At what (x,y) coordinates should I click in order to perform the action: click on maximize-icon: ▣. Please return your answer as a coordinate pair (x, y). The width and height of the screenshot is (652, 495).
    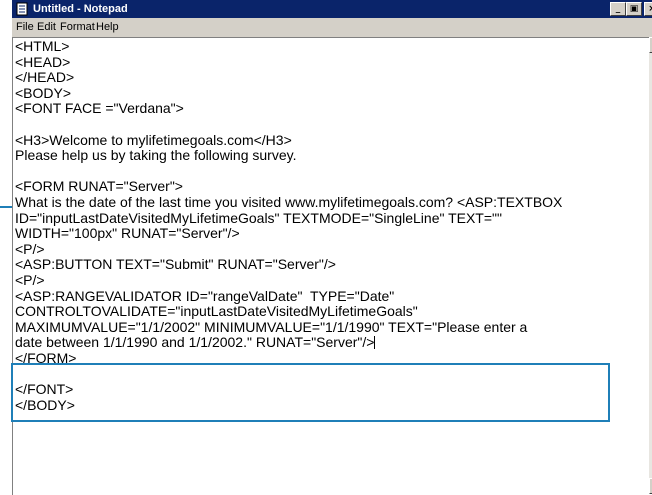
    Looking at the image, I should click on (634, 9).